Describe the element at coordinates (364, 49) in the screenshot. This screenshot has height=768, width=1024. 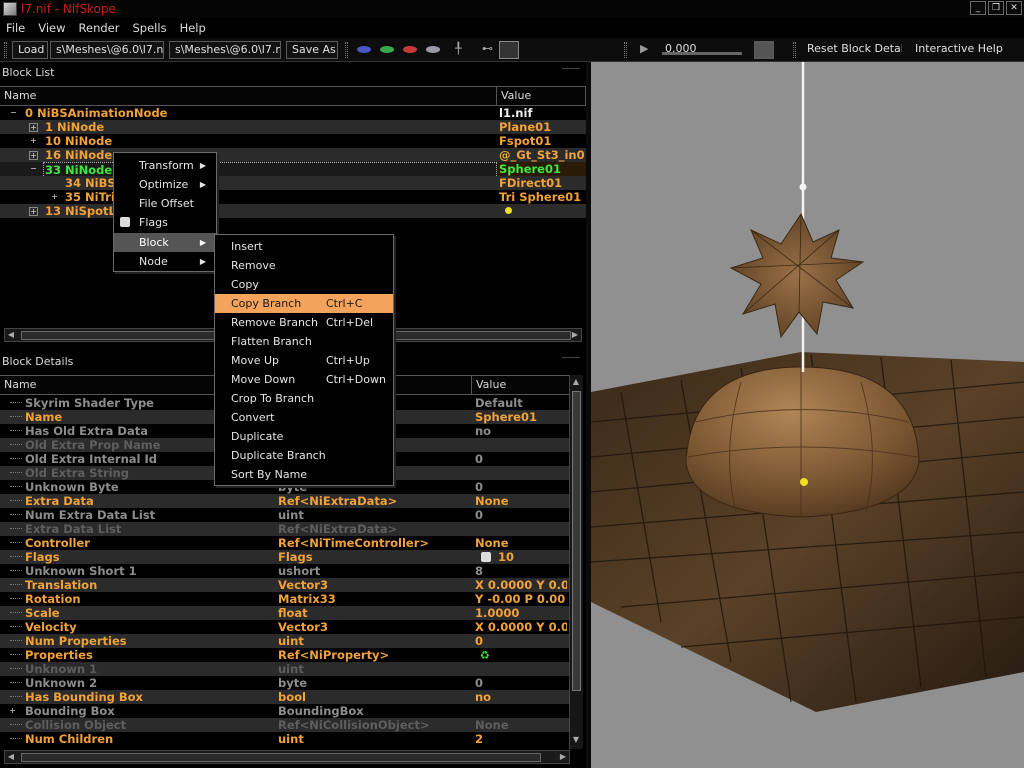
I see `view-blue-eye-icon` at that location.